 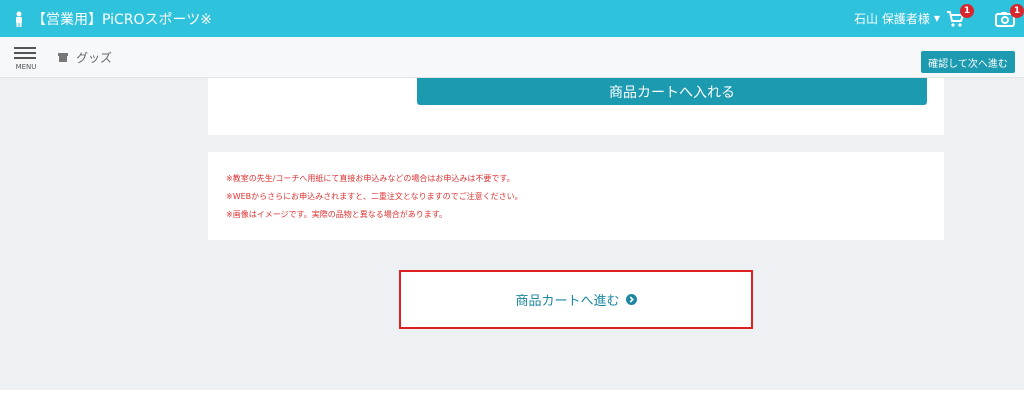 What do you see at coordinates (26, 58) in the screenshot?
I see `menu-button: MENU` at bounding box center [26, 58].